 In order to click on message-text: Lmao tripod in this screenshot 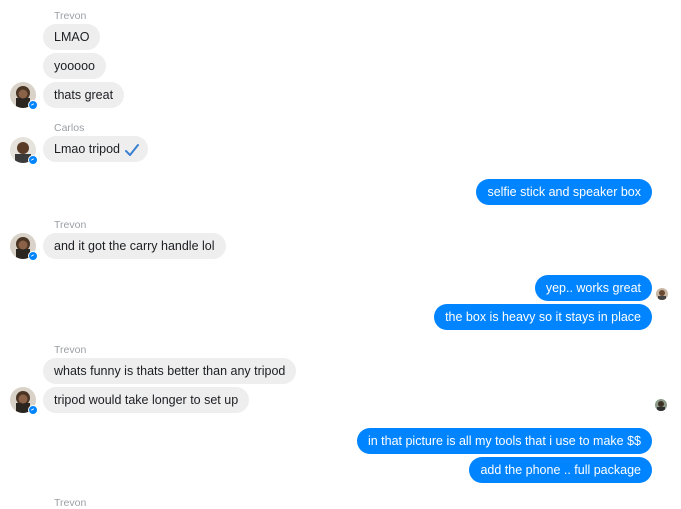, I will do `click(87, 149)`.